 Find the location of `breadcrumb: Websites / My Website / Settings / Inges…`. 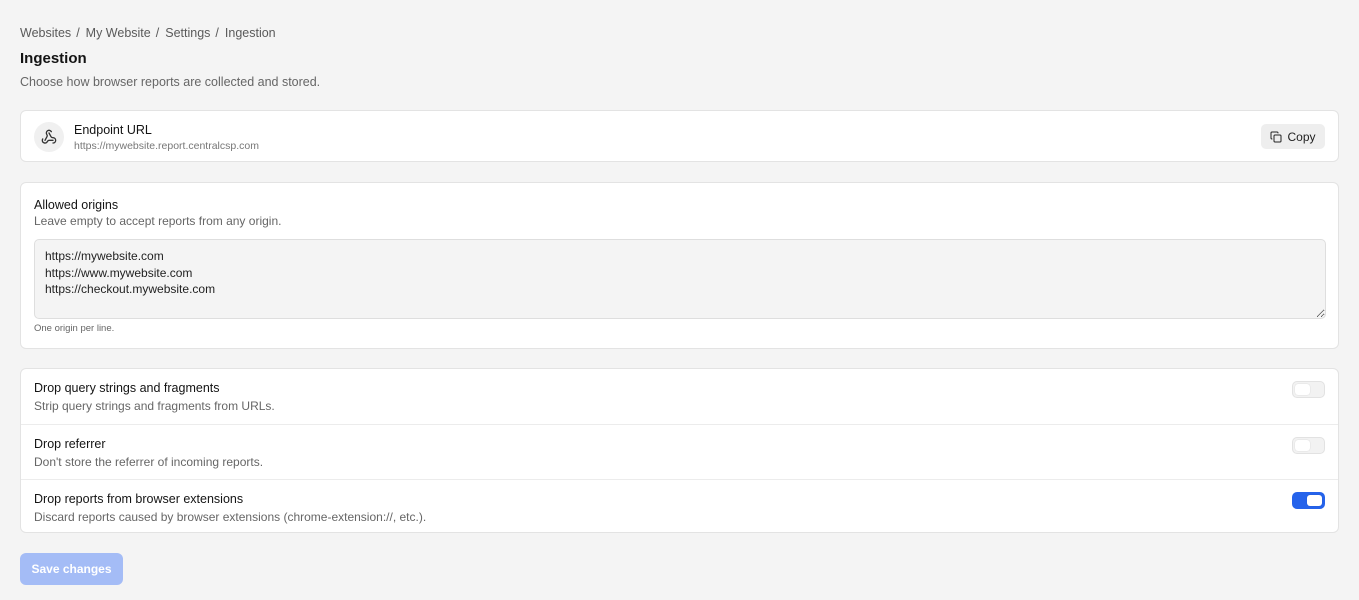

breadcrumb: Websites / My Website / Settings / Inges… is located at coordinates (148, 33).